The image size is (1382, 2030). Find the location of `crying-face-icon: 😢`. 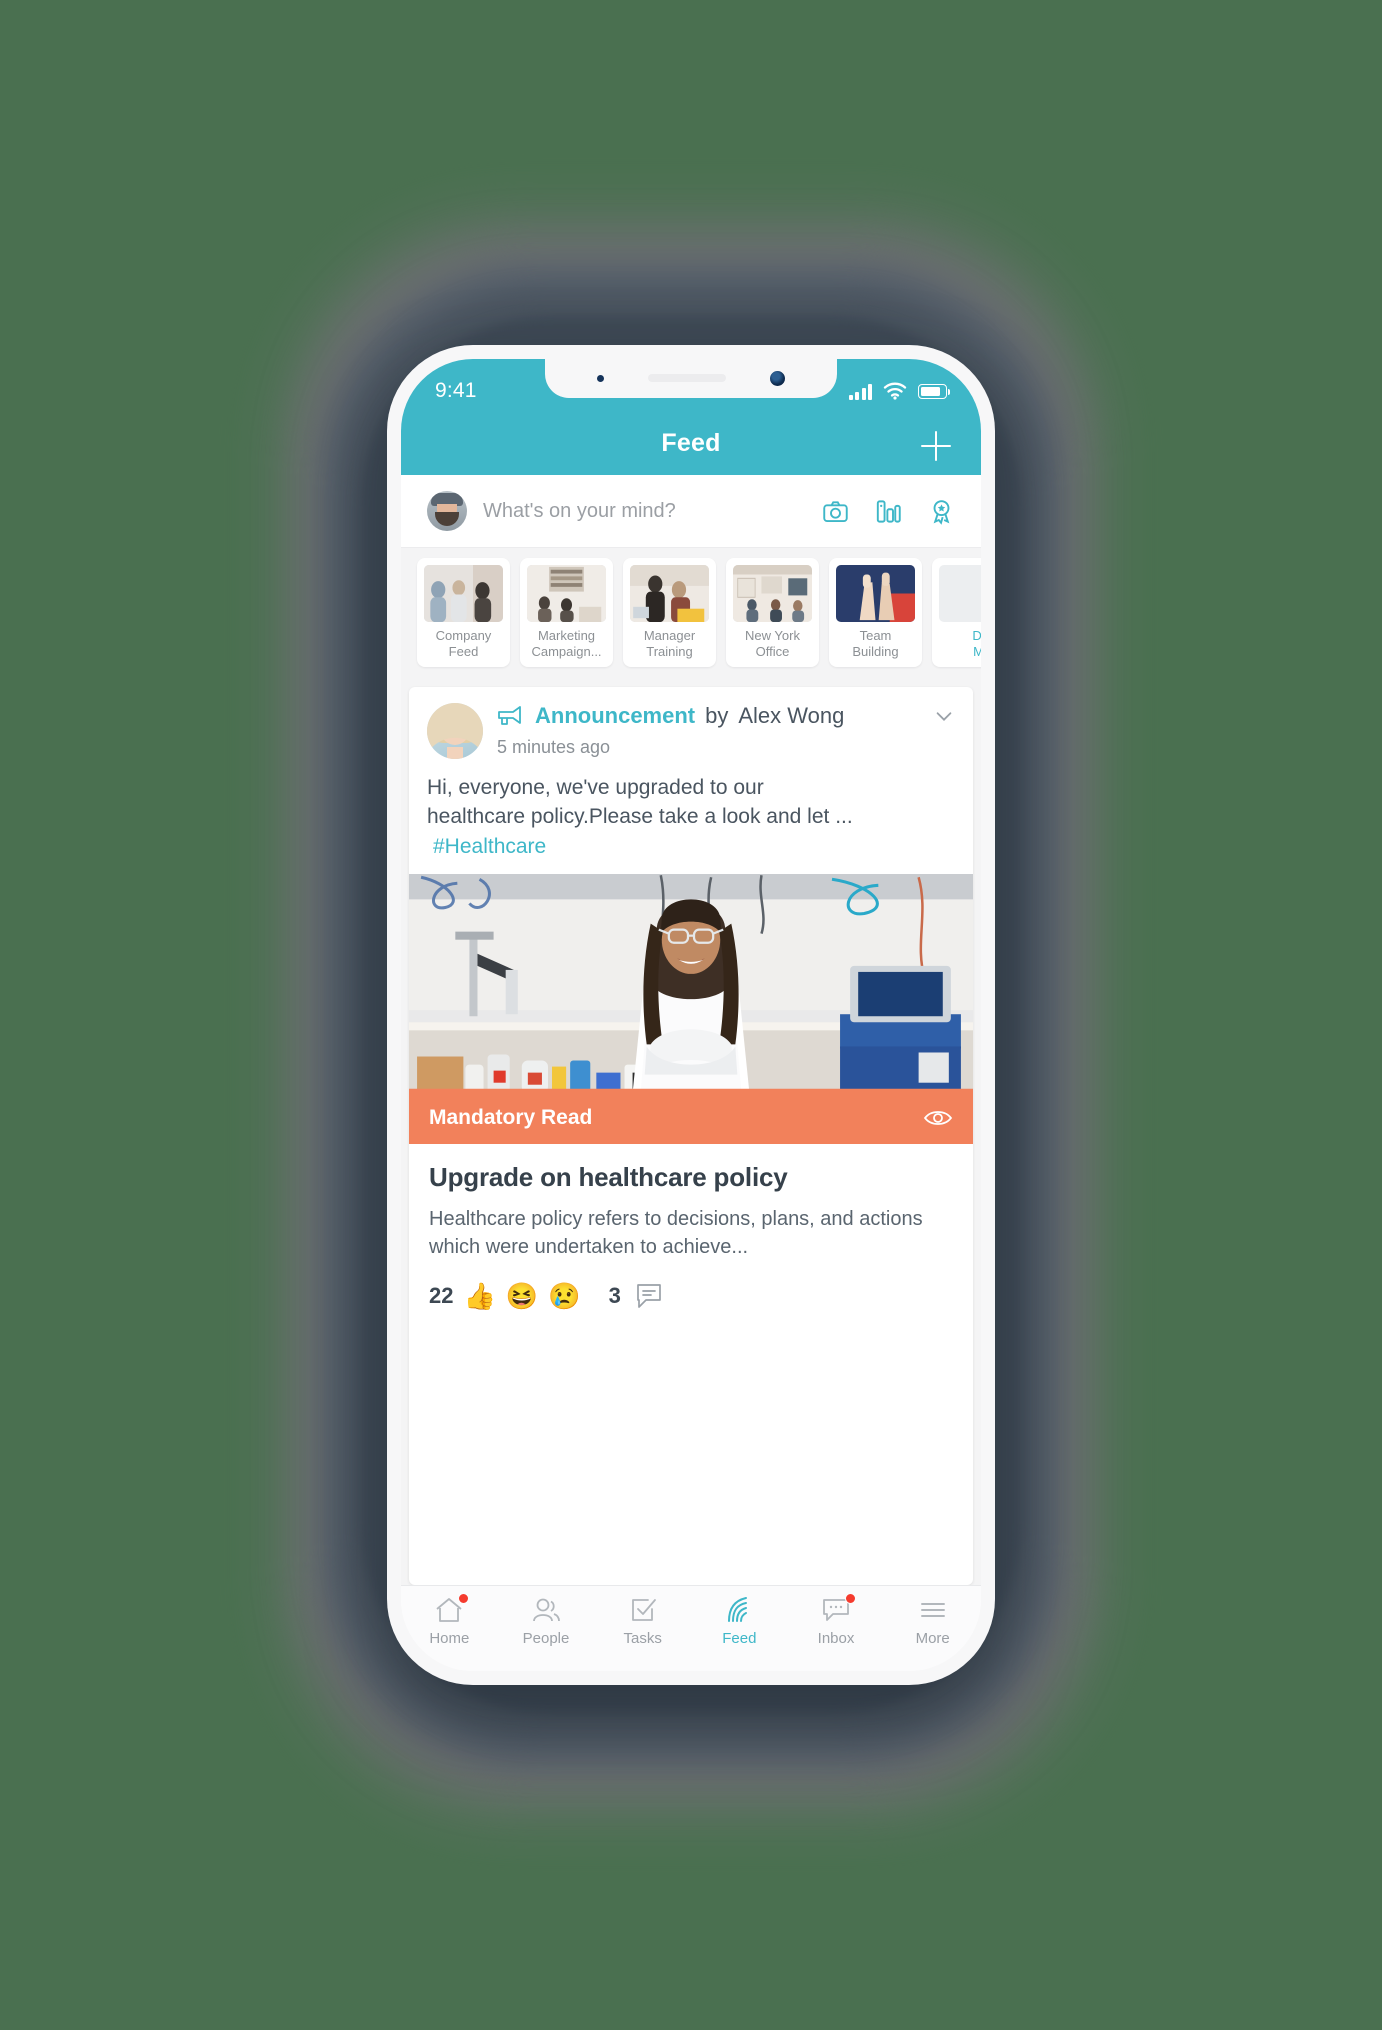

crying-face-icon: 😢 is located at coordinates (564, 1296).